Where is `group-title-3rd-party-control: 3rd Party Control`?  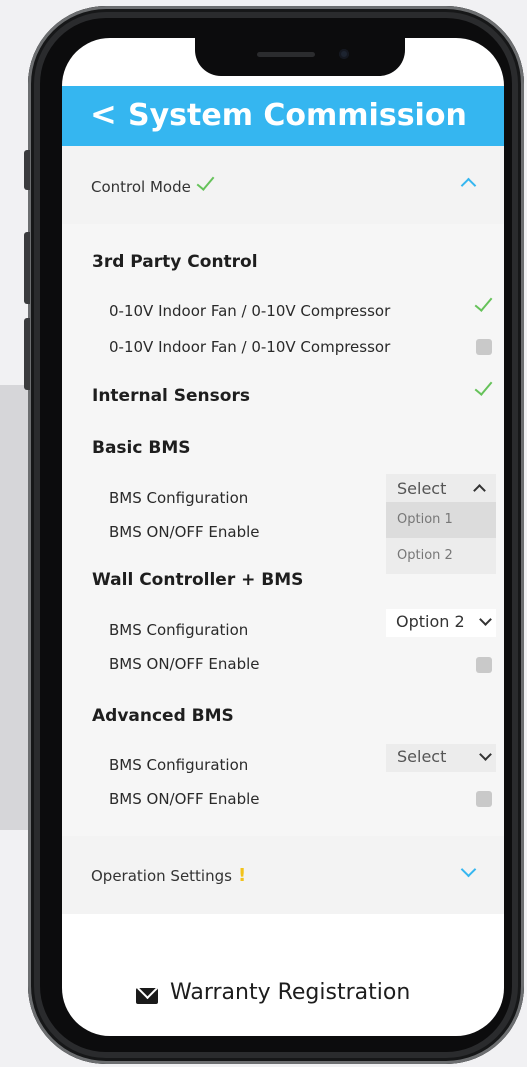
group-title-3rd-party-control: 3rd Party Control is located at coordinates (175, 262).